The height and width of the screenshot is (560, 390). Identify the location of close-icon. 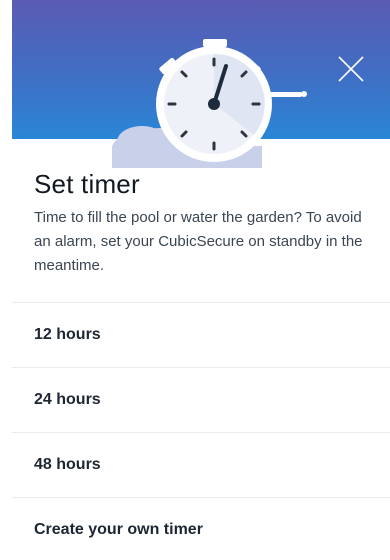
(351, 69).